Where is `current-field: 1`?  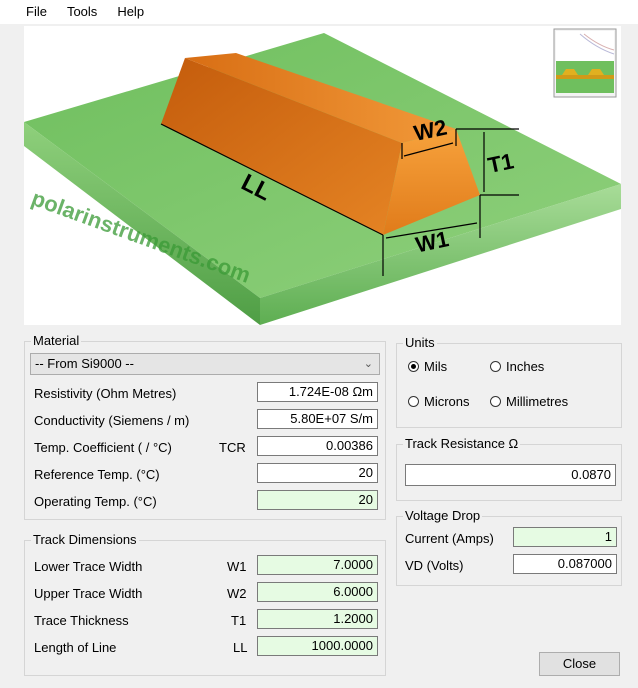 current-field: 1 is located at coordinates (565, 537).